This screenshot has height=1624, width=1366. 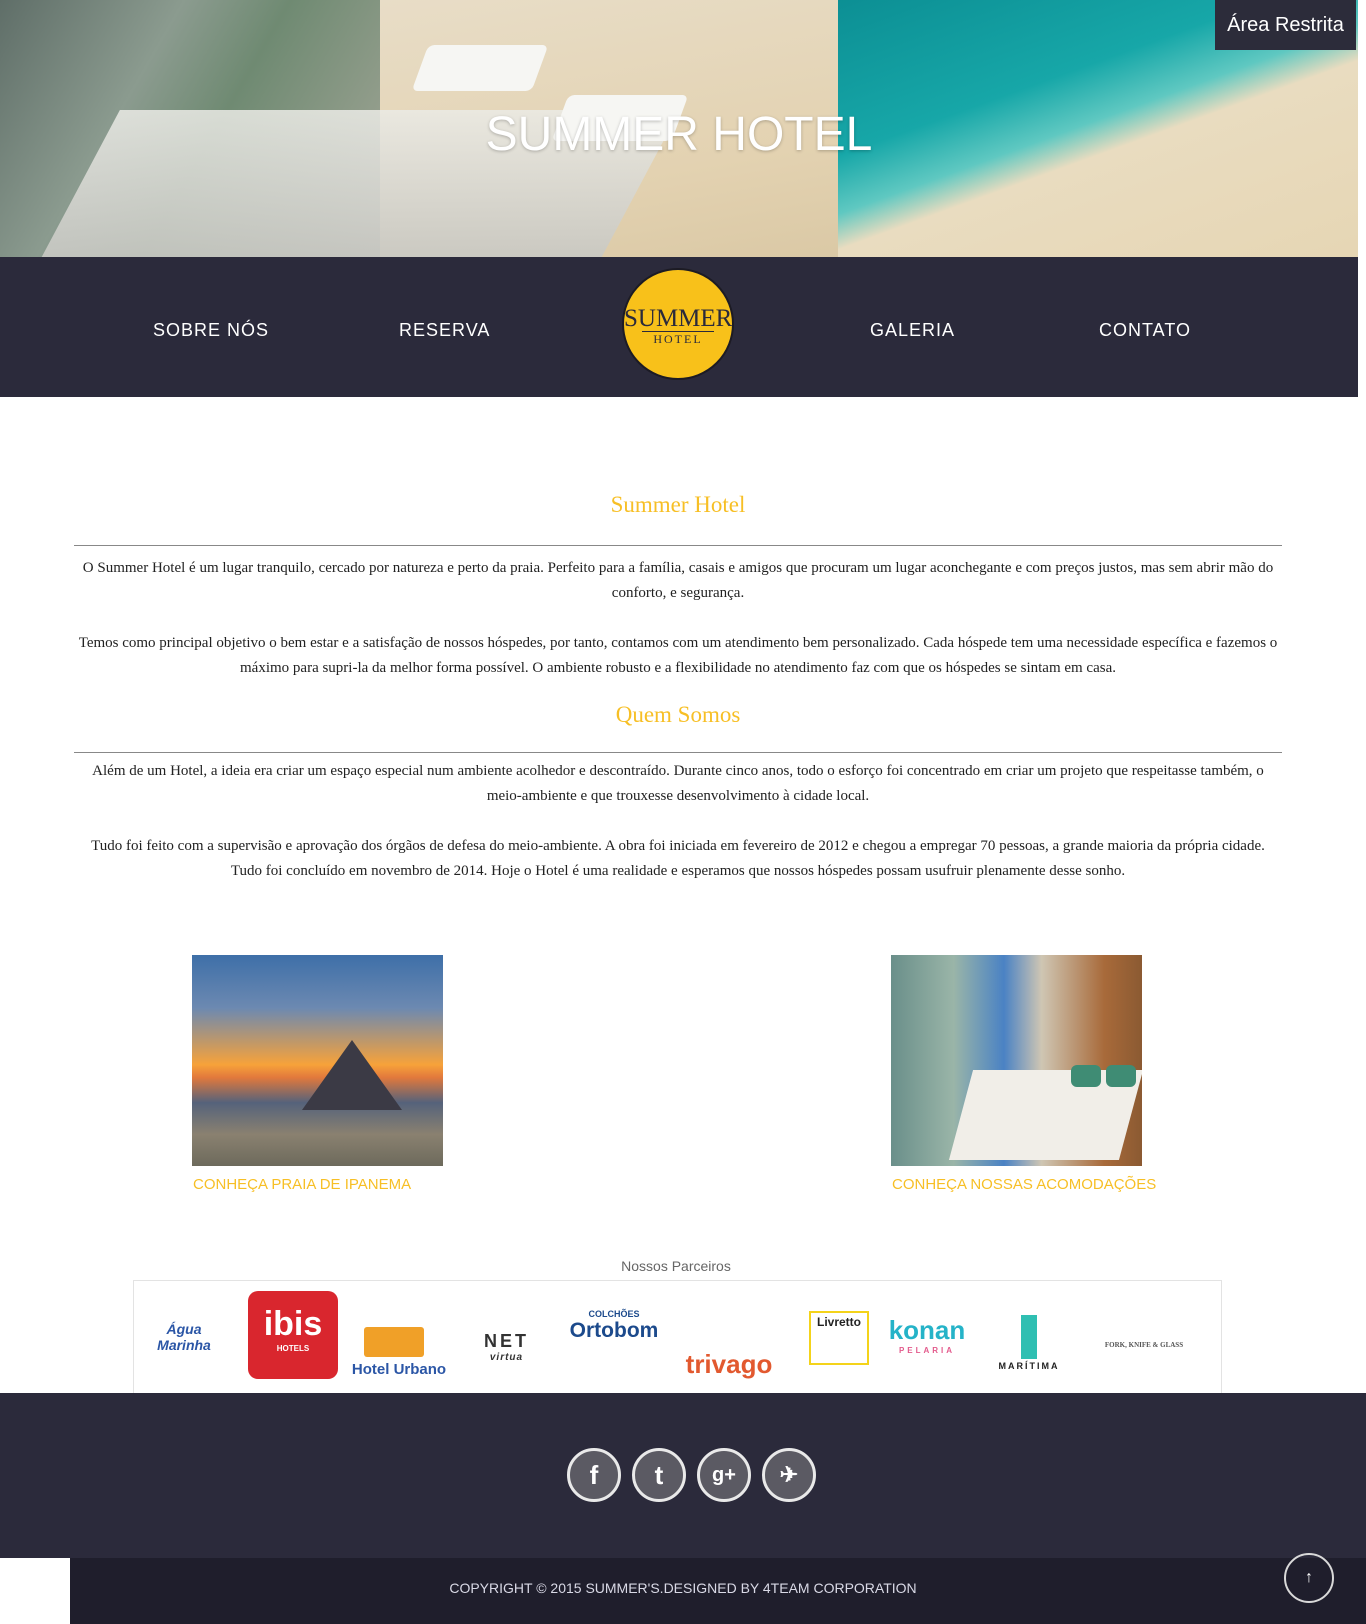 I want to click on logo-line1: SUMMER, so click(x=678, y=318).